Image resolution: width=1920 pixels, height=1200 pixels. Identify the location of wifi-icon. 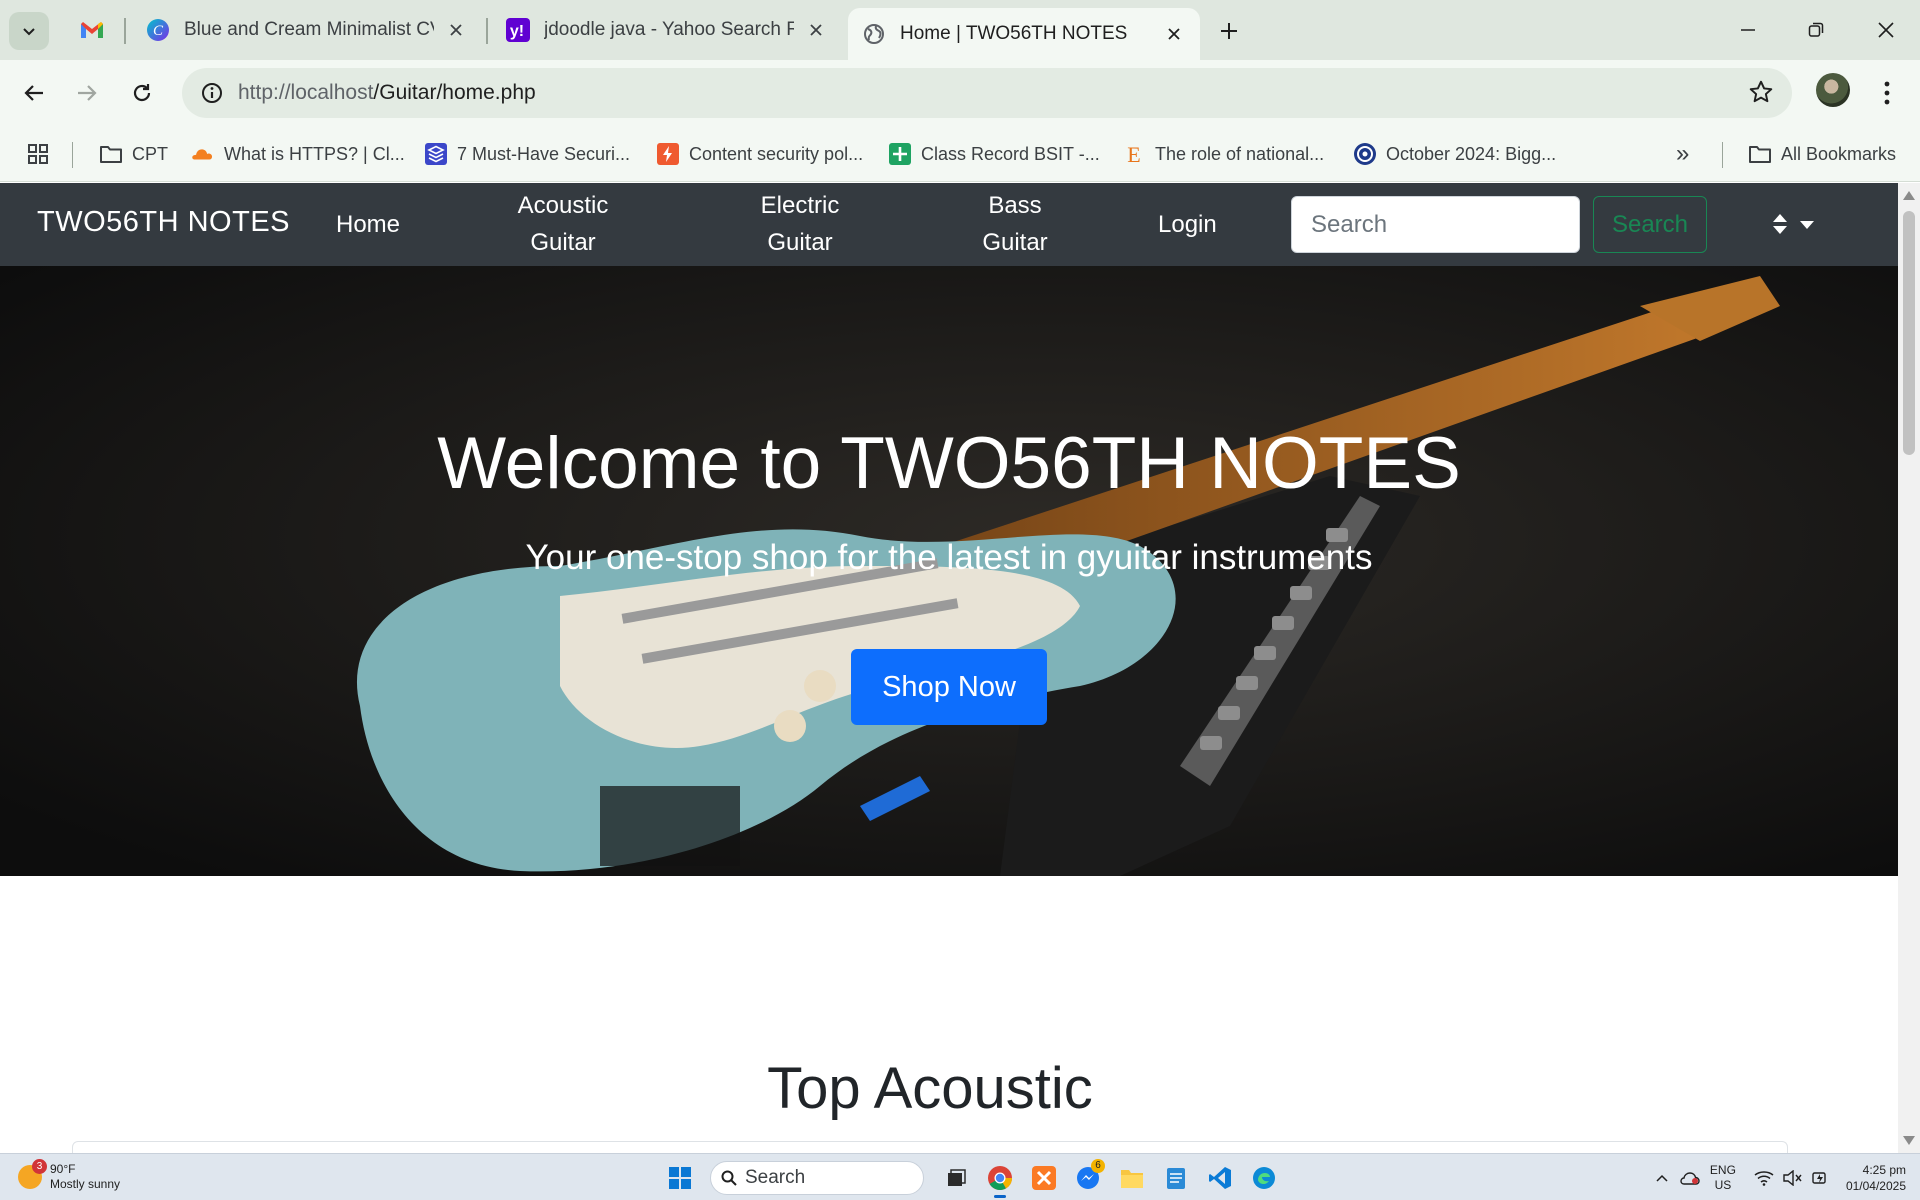
(1764, 1178).